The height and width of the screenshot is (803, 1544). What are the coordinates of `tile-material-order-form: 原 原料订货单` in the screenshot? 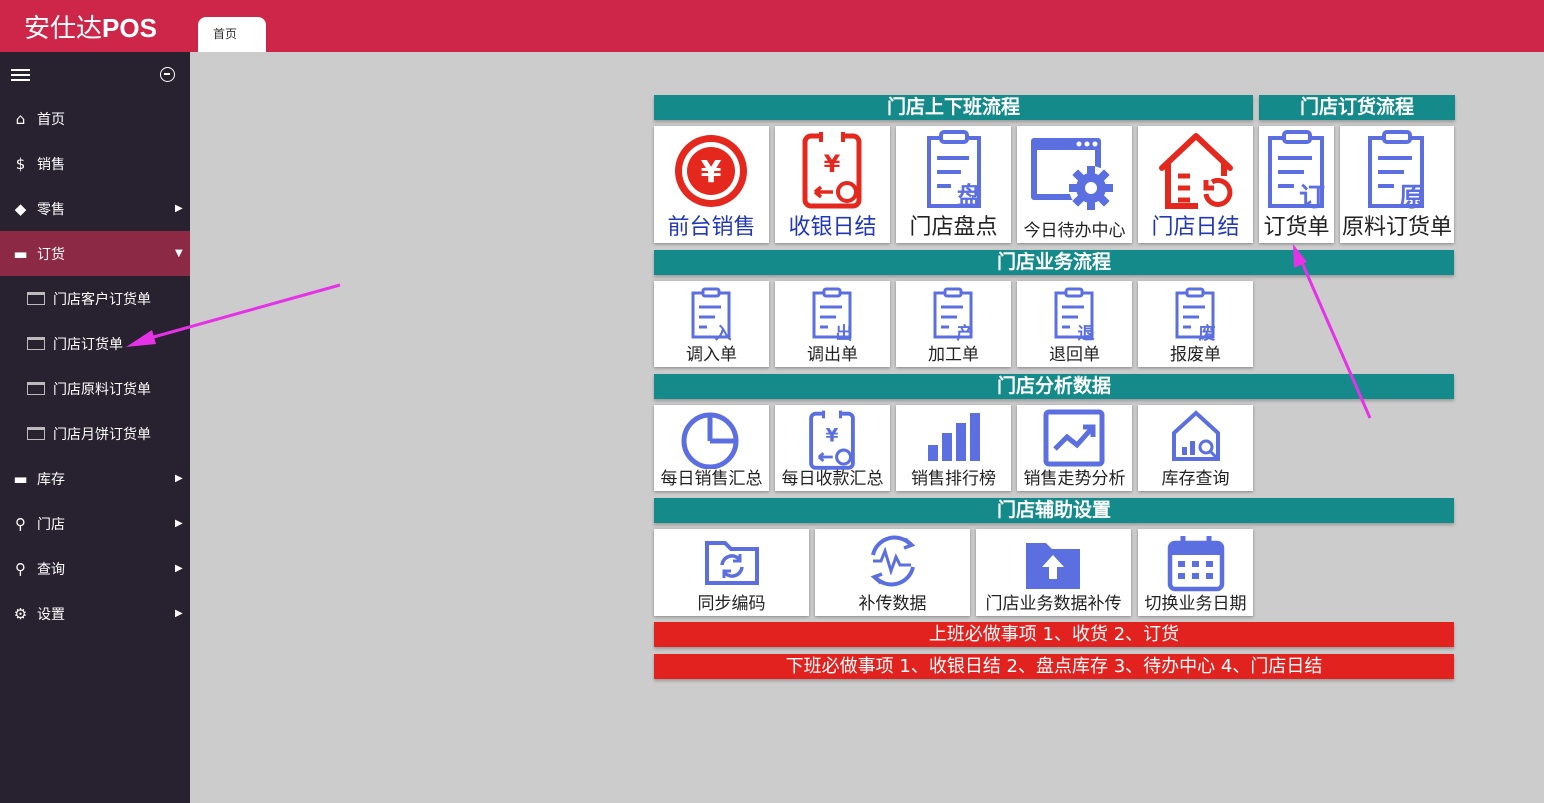 It's located at (1397, 184).